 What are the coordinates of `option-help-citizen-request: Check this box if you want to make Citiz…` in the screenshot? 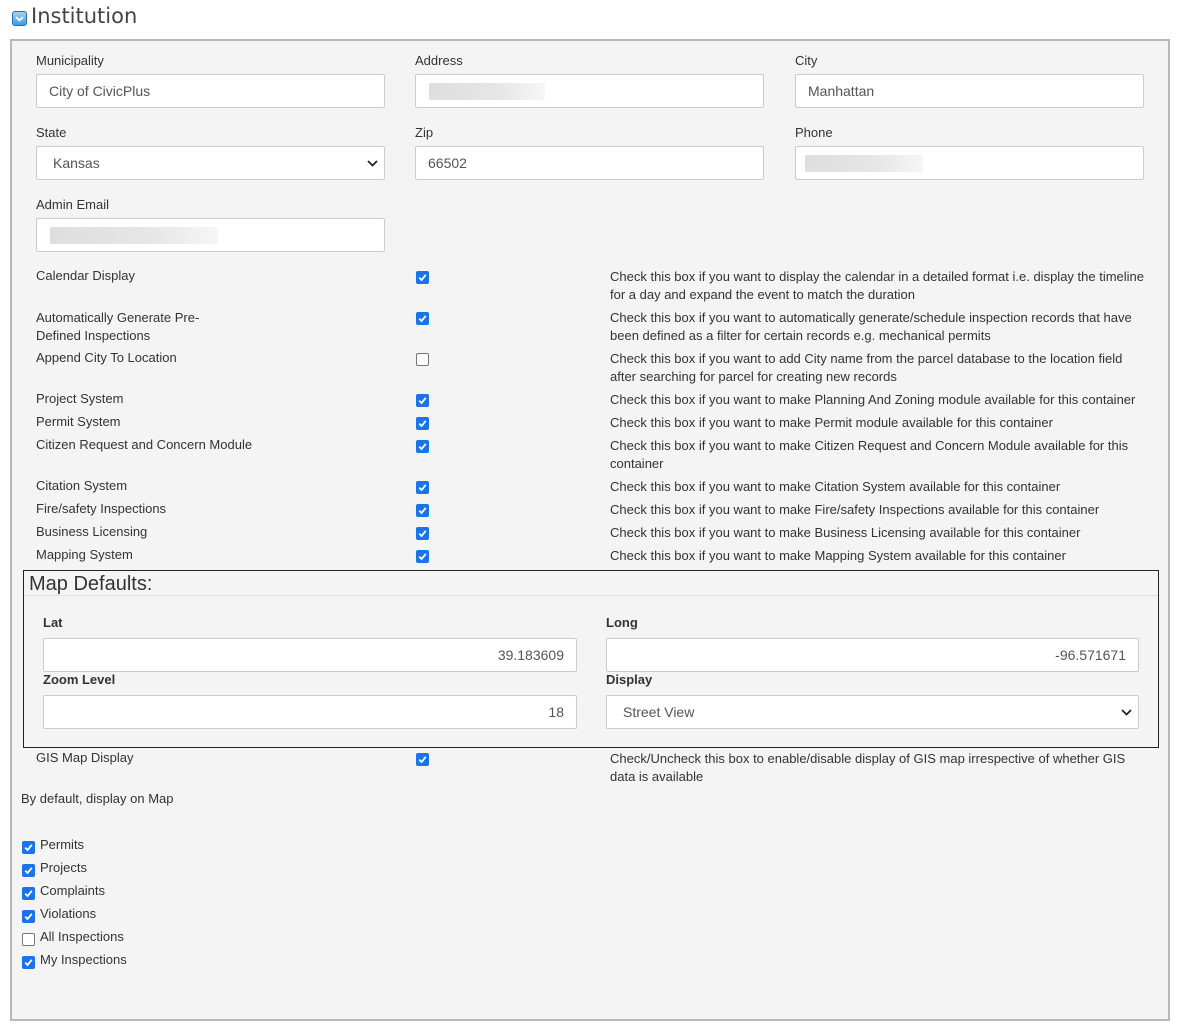 It's located at (869, 454).